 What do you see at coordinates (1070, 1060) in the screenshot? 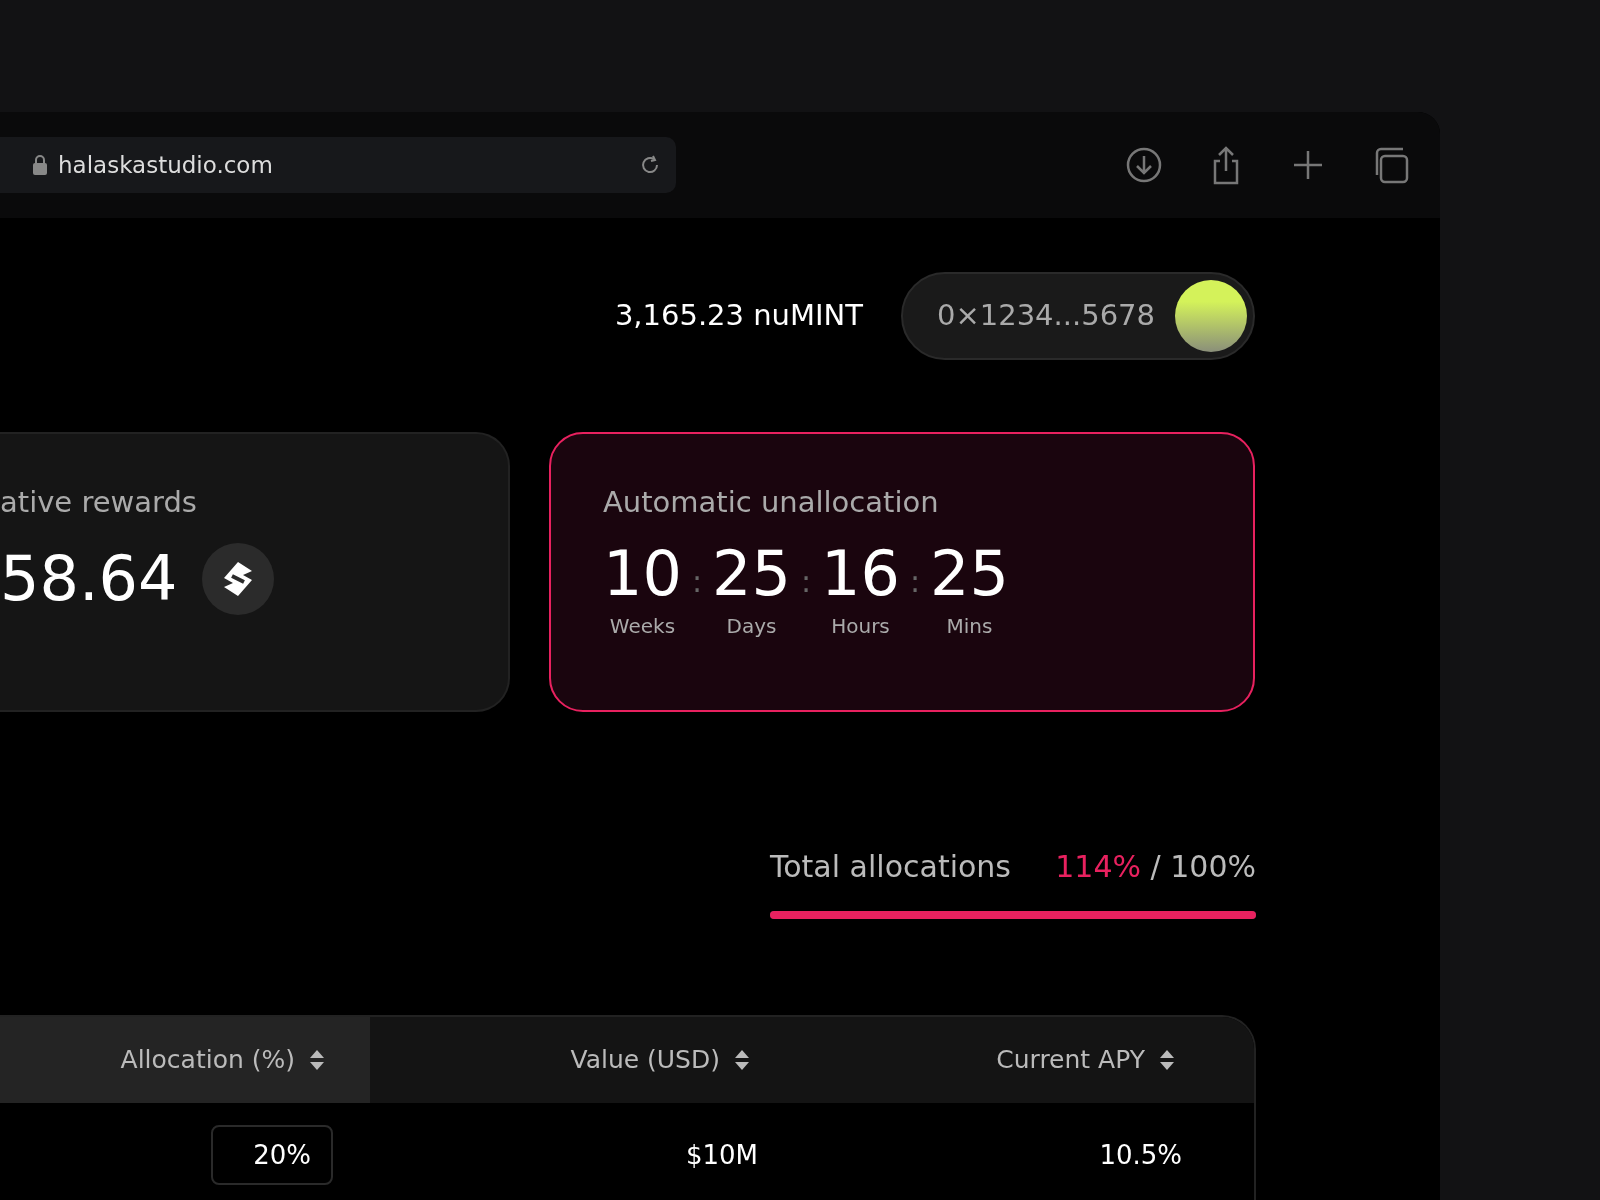
I see `column-header: Current APY` at bounding box center [1070, 1060].